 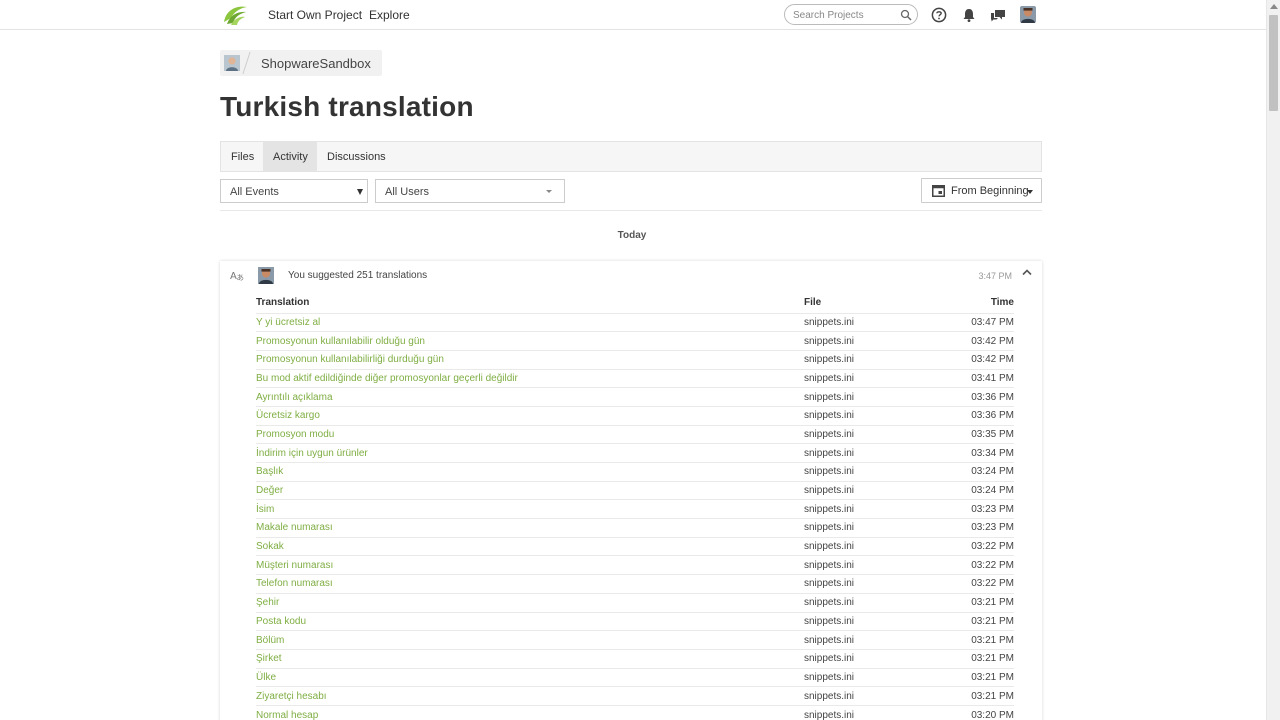 I want to click on tab-activity: Activity, so click(x=290, y=156).